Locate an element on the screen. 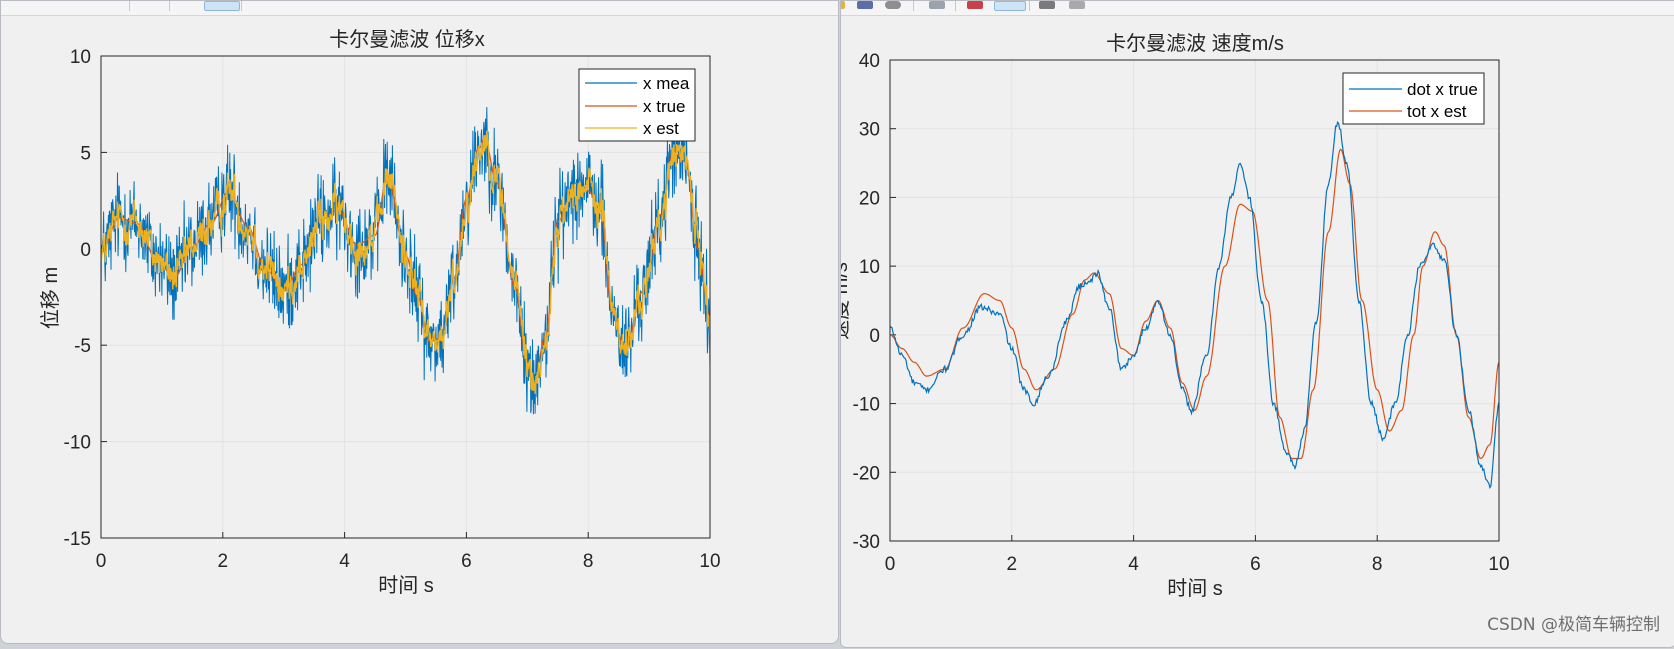 This screenshot has height=649, width=1674. legend-label-tot-x-est: tot x est is located at coordinates (1437, 111).